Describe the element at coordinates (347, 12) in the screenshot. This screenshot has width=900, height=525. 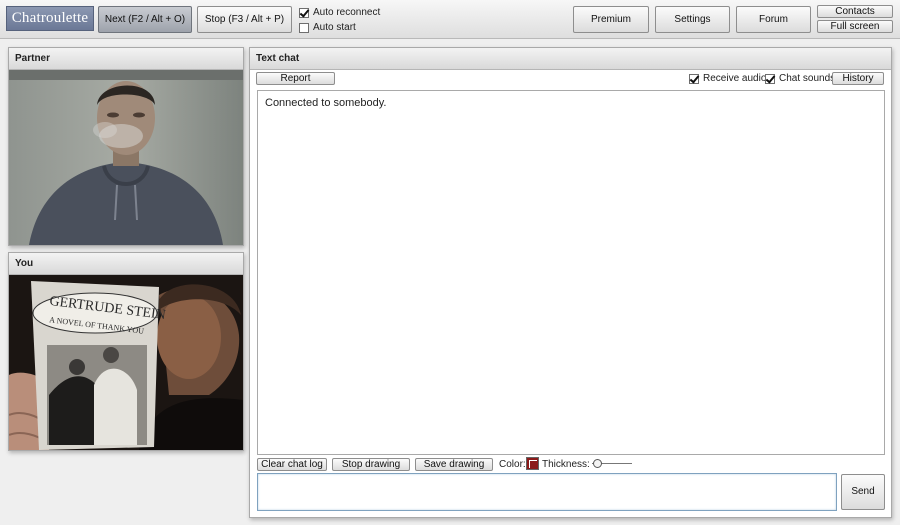
I see `auto-reconnect-label: Auto reconnect` at that location.